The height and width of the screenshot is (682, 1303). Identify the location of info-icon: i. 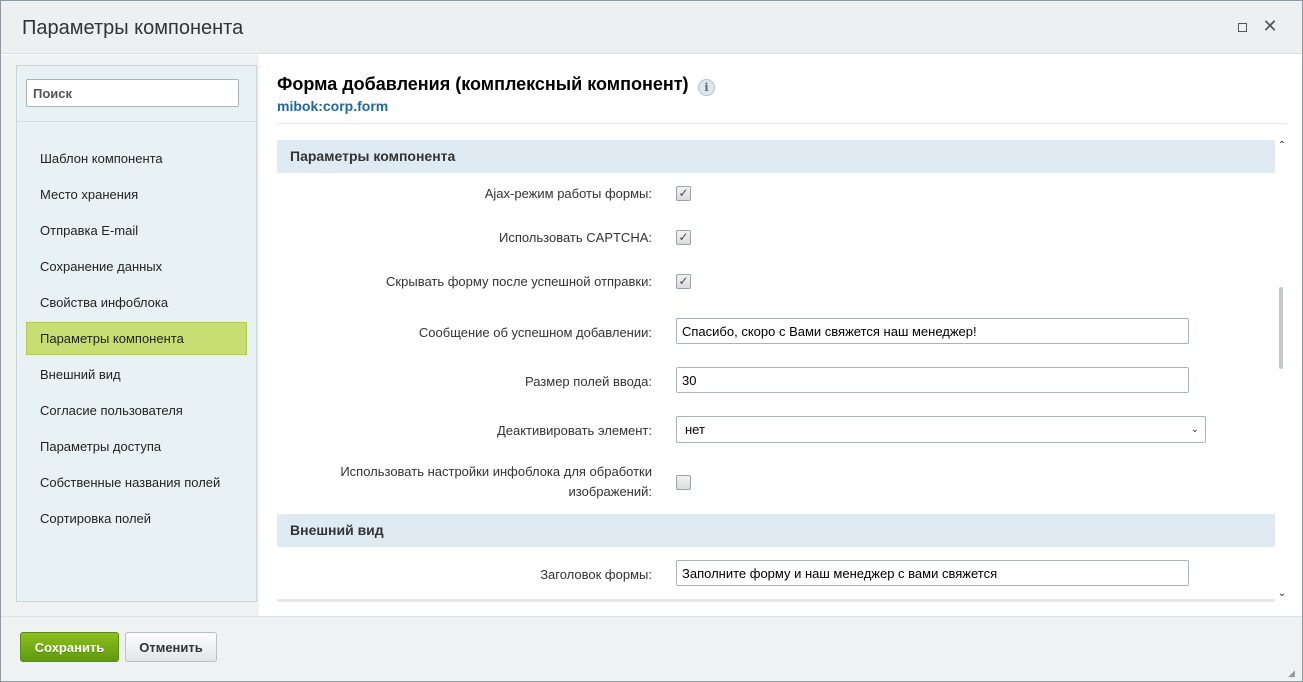
(706, 87).